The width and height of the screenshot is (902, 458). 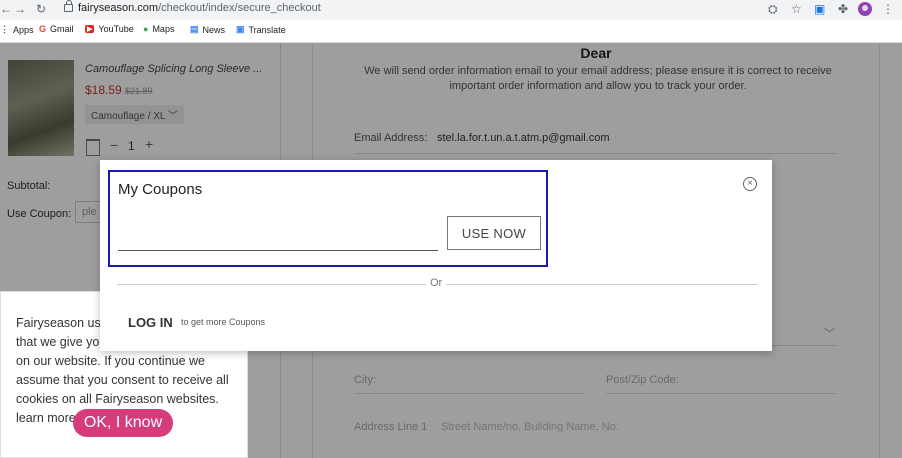 What do you see at coordinates (23, 29) in the screenshot?
I see `bookmark-label: Apps` at bounding box center [23, 29].